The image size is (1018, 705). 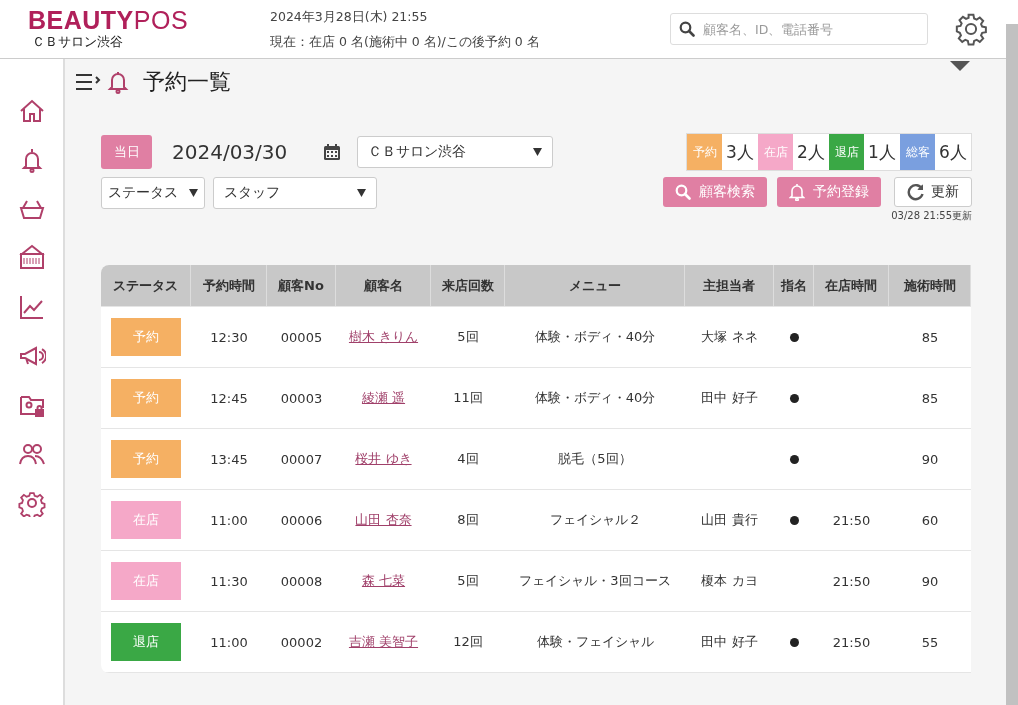 I want to click on scrollbar, so click(x=1012, y=364).